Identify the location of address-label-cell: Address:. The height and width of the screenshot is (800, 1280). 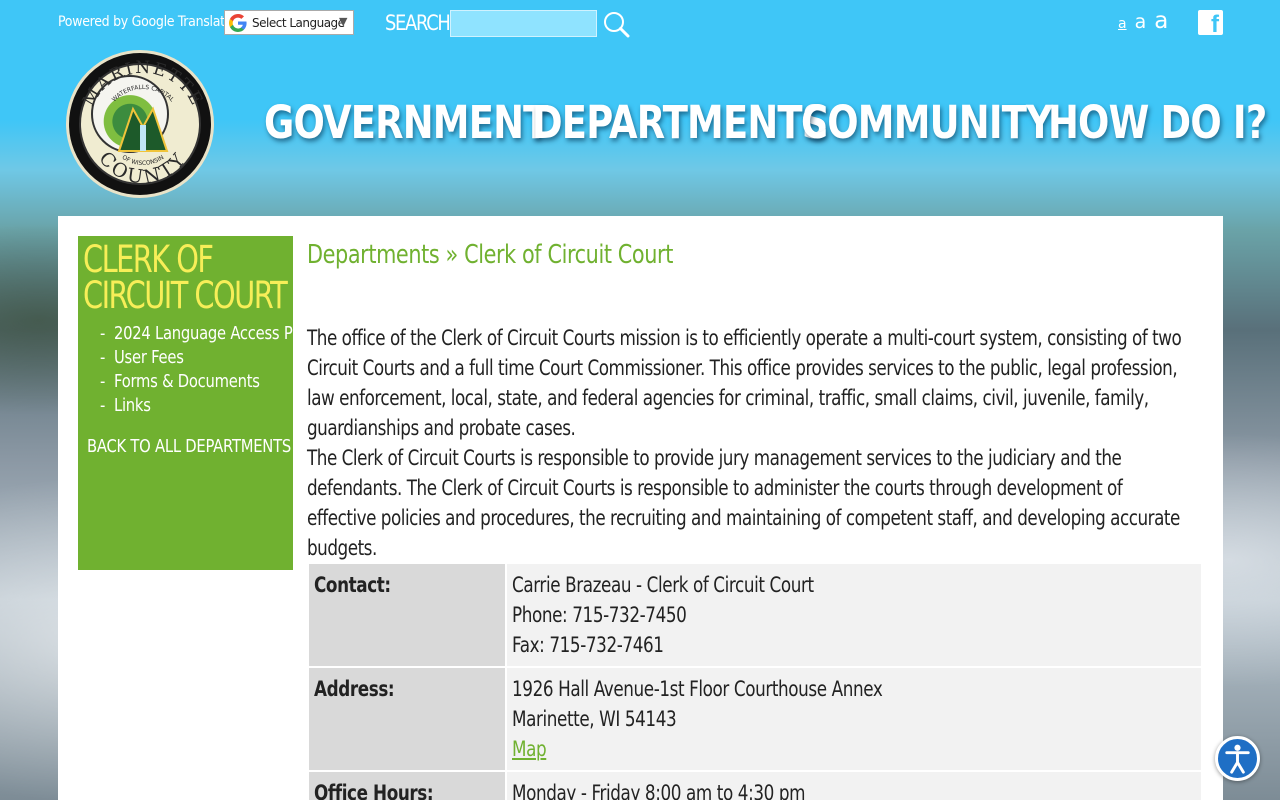
(407, 719).